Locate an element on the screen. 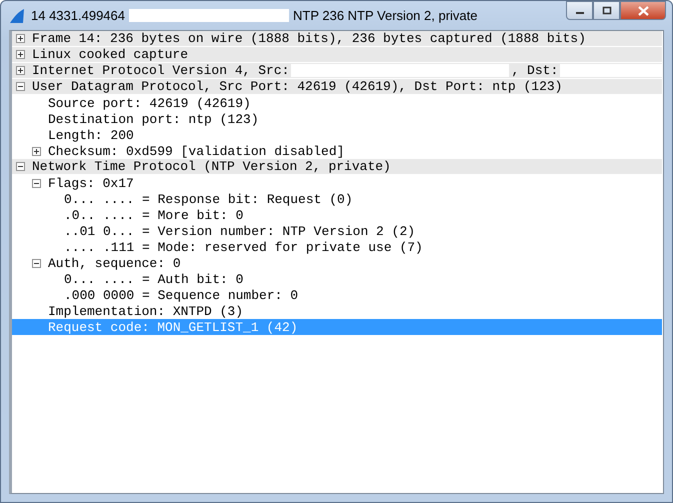  field-text: ..01 0... = Version number: NTP Version 2 (2) is located at coordinates (240, 231).